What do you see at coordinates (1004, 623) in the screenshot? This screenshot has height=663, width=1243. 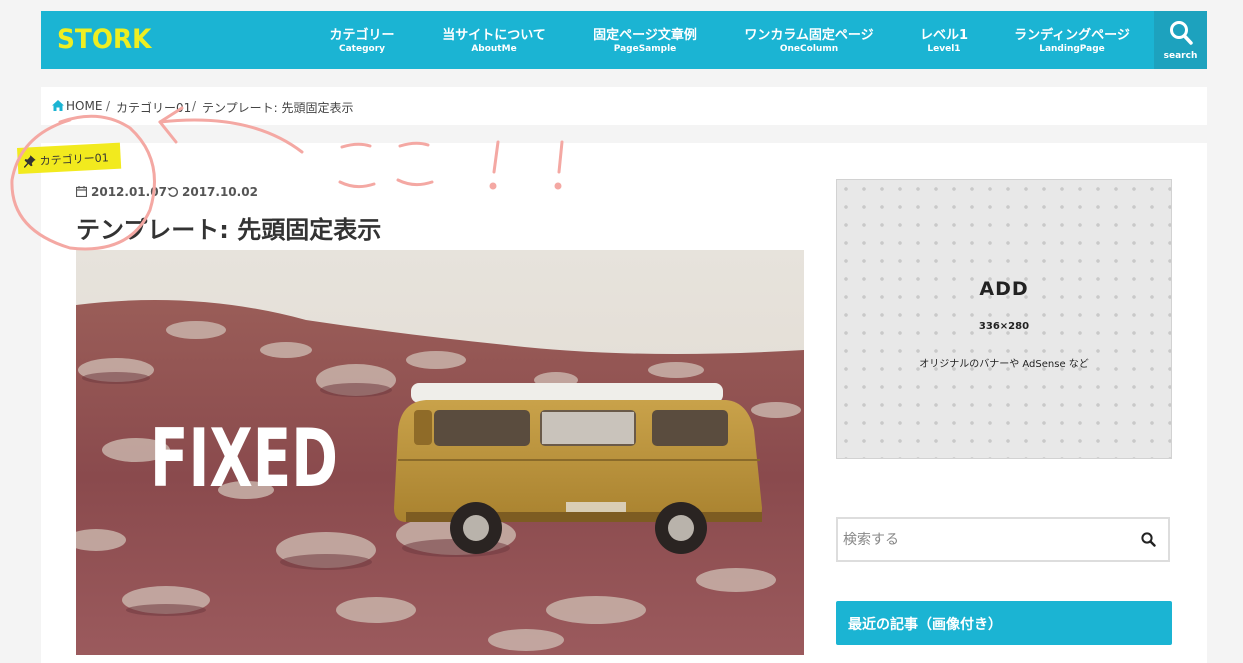 I see `recent-posts-title: 最近の記事（画像付き）` at bounding box center [1004, 623].